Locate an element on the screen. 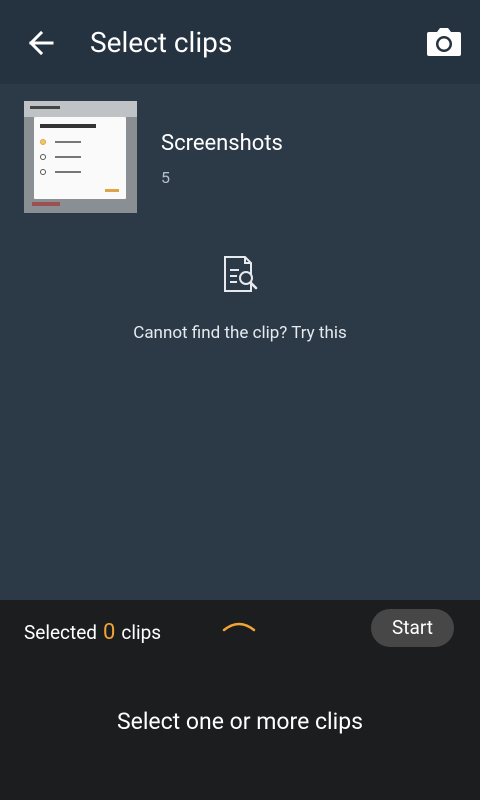  expand-panel-button is located at coordinates (239, 626).